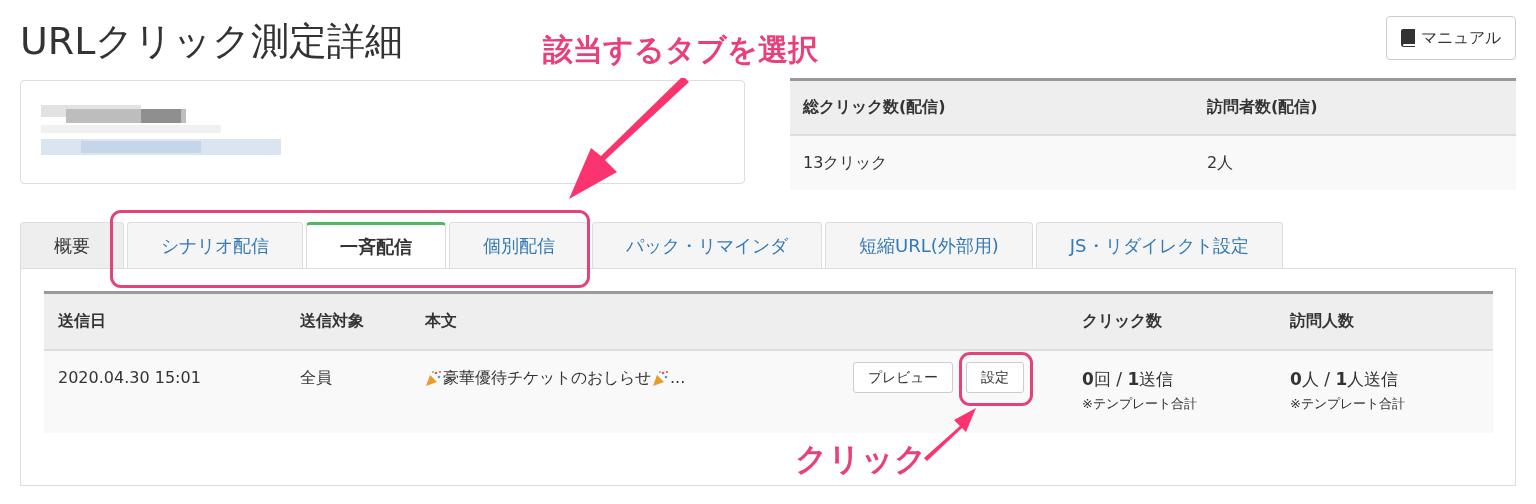 The width and height of the screenshot is (1536, 504). I want to click on message-text: 豪華優待チケットのおしらせ, so click(547, 378).